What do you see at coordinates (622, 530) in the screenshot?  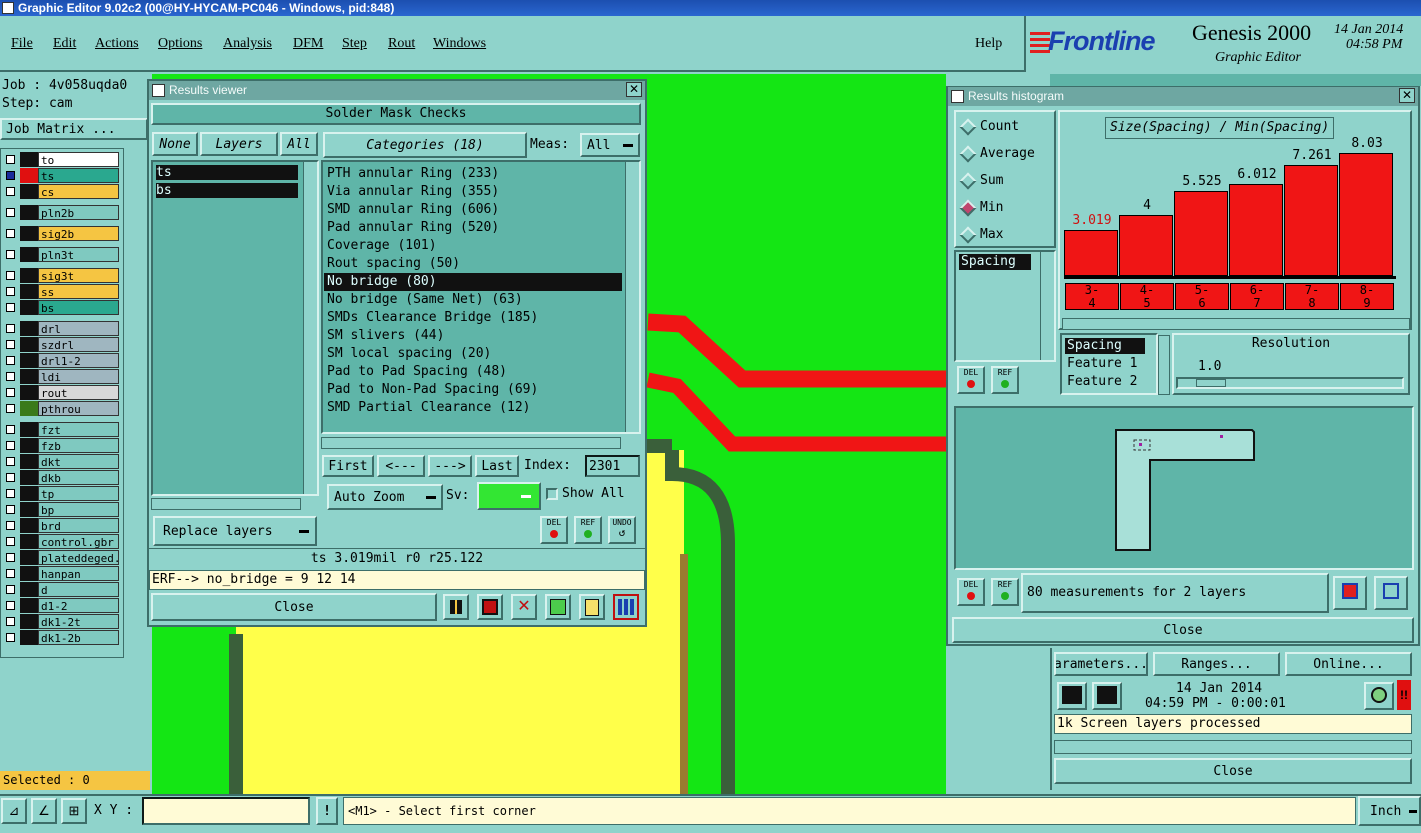 I see `undo-button: UNDO ↺` at bounding box center [622, 530].